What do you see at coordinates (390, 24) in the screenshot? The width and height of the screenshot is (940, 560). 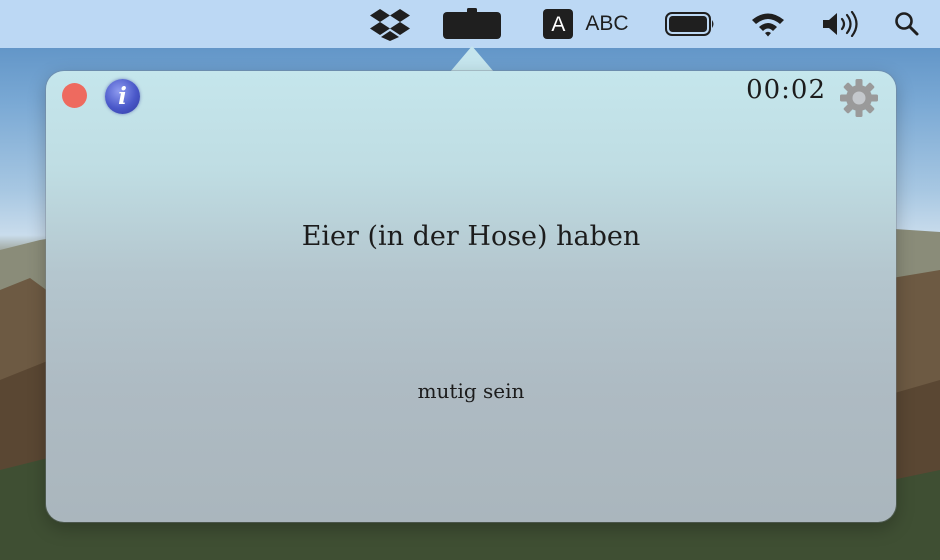 I see `dropbox-icon` at bounding box center [390, 24].